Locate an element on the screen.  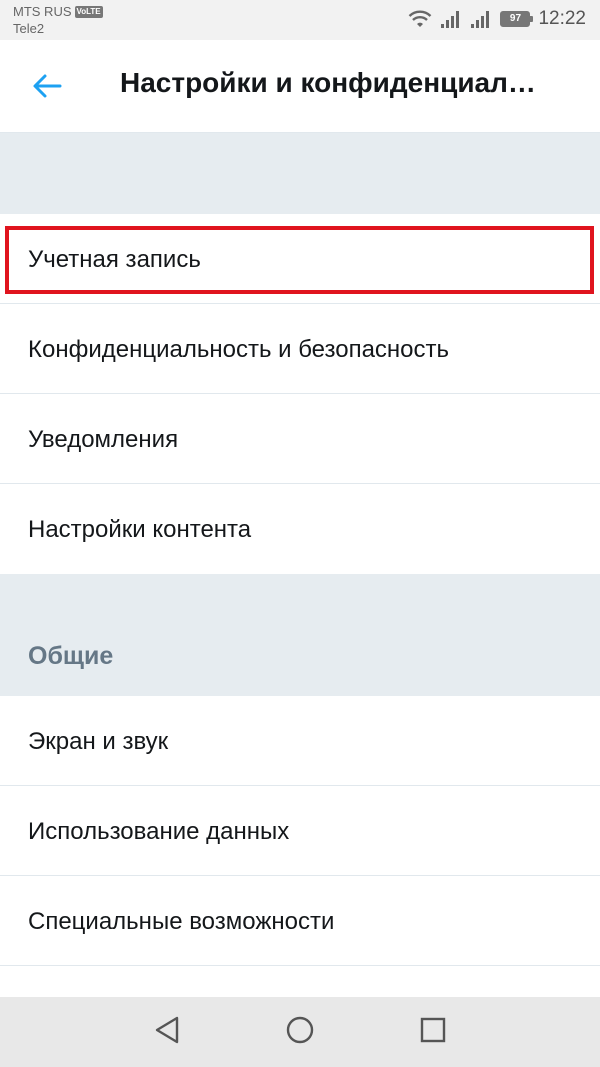
carrier-primary: MTS RUS VoLTE is located at coordinates (58, 11).